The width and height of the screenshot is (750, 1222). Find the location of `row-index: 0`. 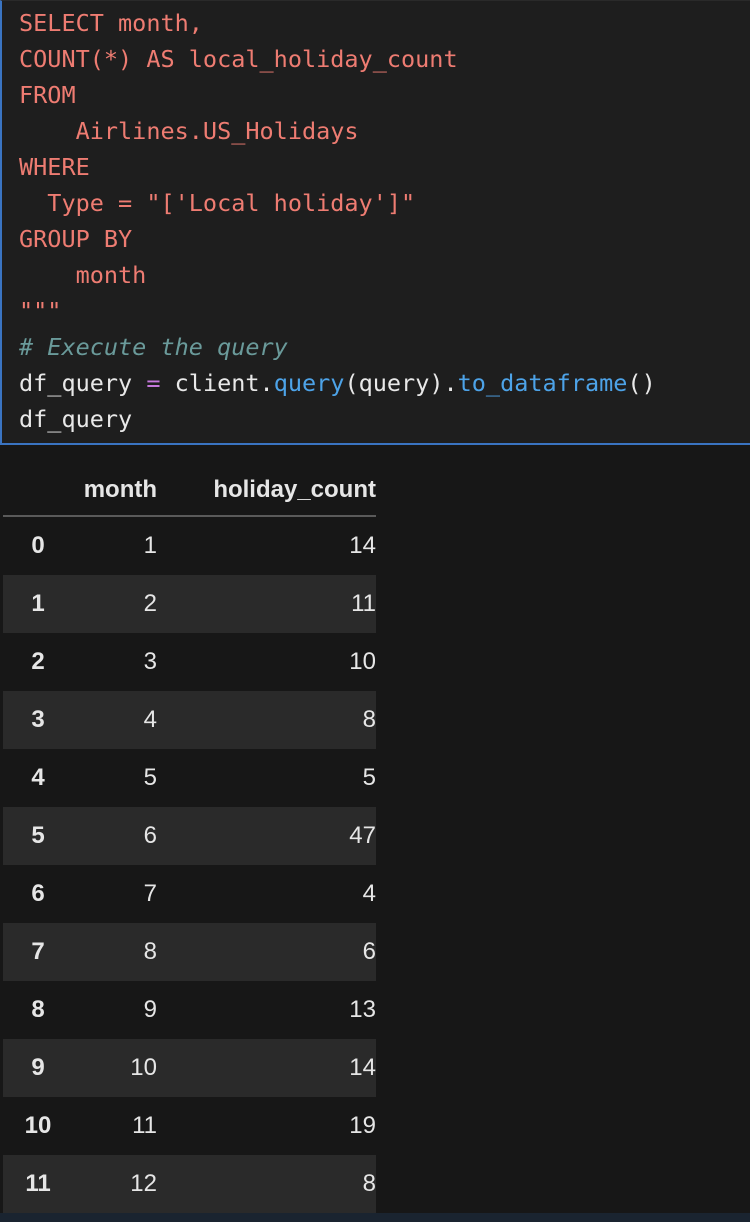

row-index: 0 is located at coordinates (38, 545).